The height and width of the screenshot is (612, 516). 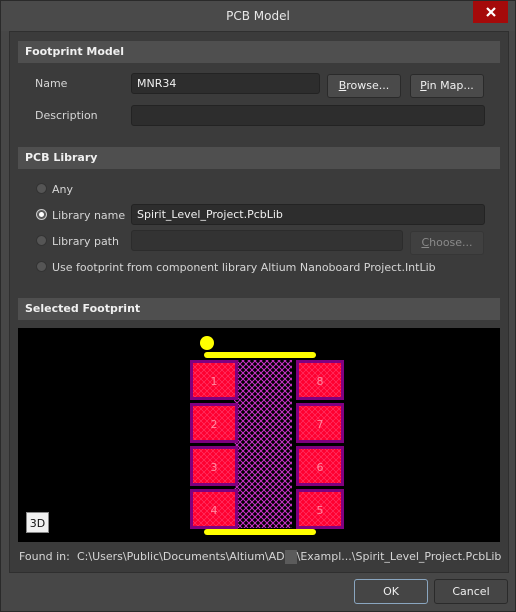 What do you see at coordinates (44, 556) in the screenshot?
I see `found-in-label: Found in:` at bounding box center [44, 556].